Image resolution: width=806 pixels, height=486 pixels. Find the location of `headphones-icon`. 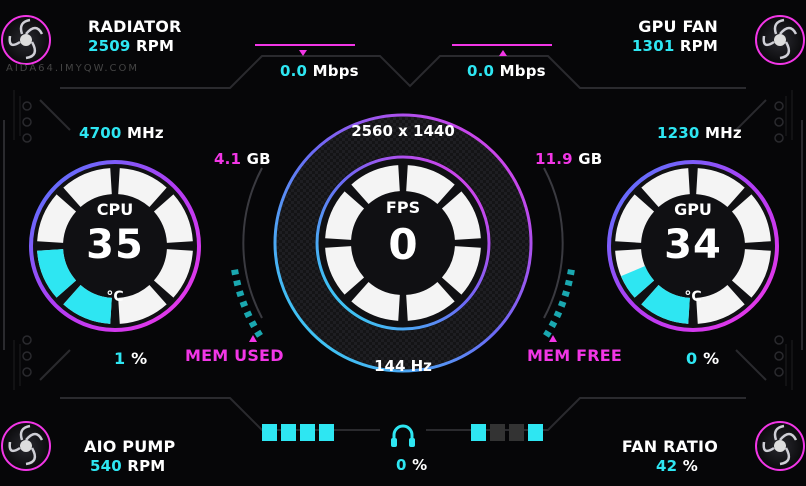

headphones-icon is located at coordinates (403, 435).